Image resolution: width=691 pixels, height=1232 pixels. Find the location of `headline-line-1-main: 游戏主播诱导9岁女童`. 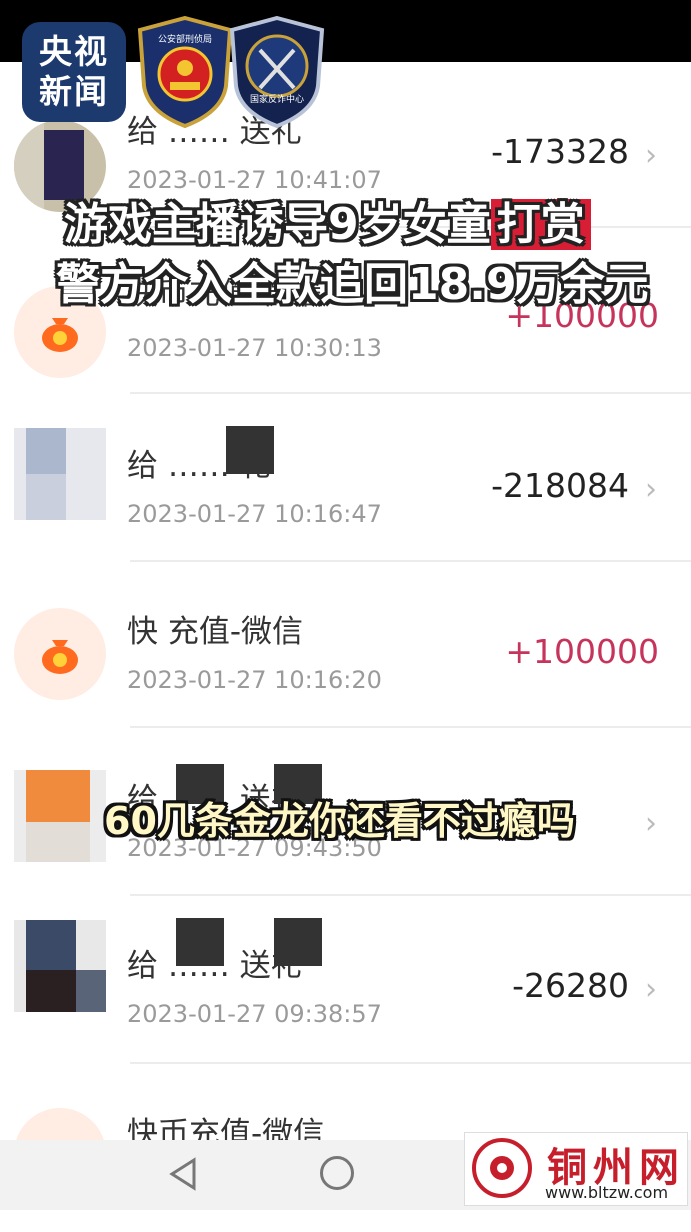

headline-line-1-main: 游戏主播诱导9岁女童 is located at coordinates (277, 224).